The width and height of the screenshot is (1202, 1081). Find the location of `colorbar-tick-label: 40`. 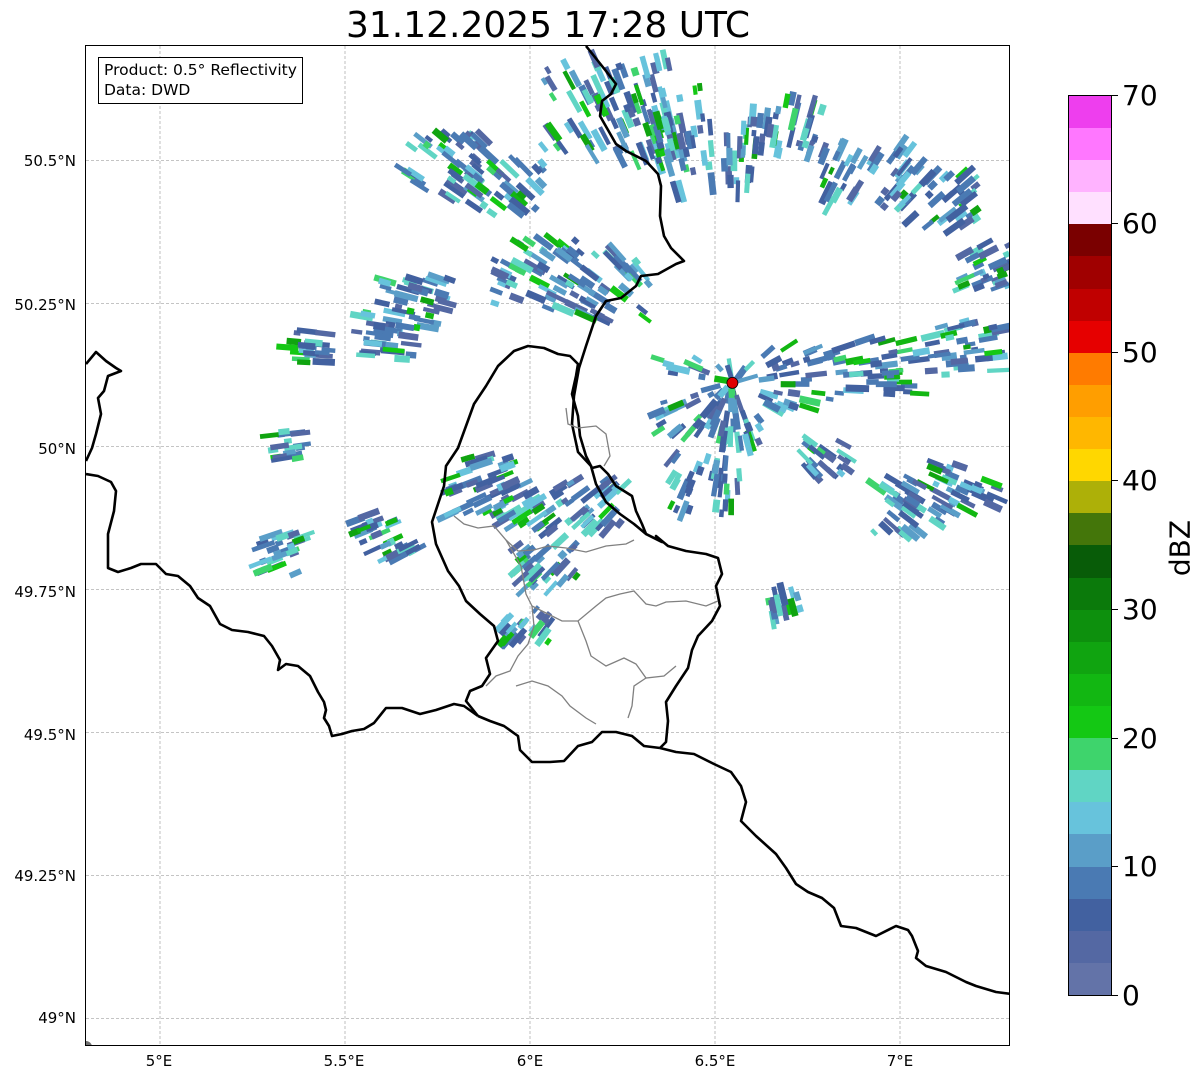

colorbar-tick-label: 40 is located at coordinates (1140, 480).